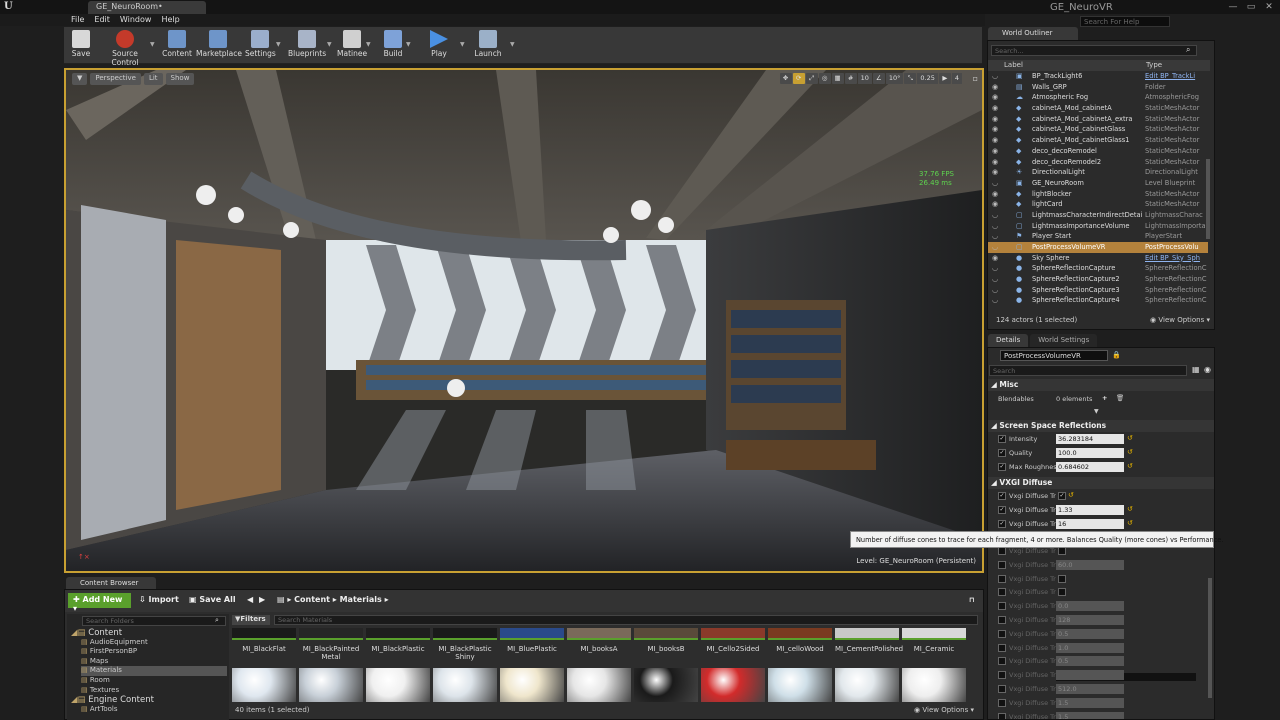  Describe the element at coordinates (329, 44) in the screenshot. I see `blueprints-dropdown-icon: ▼` at that location.